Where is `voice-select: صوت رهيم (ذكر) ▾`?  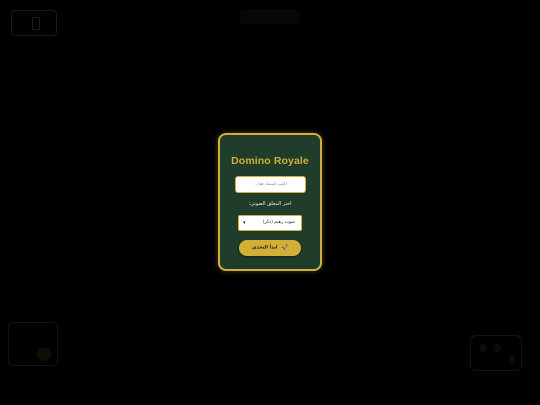 voice-select: صوت رهيم (ذكر) ▾ is located at coordinates (270, 223).